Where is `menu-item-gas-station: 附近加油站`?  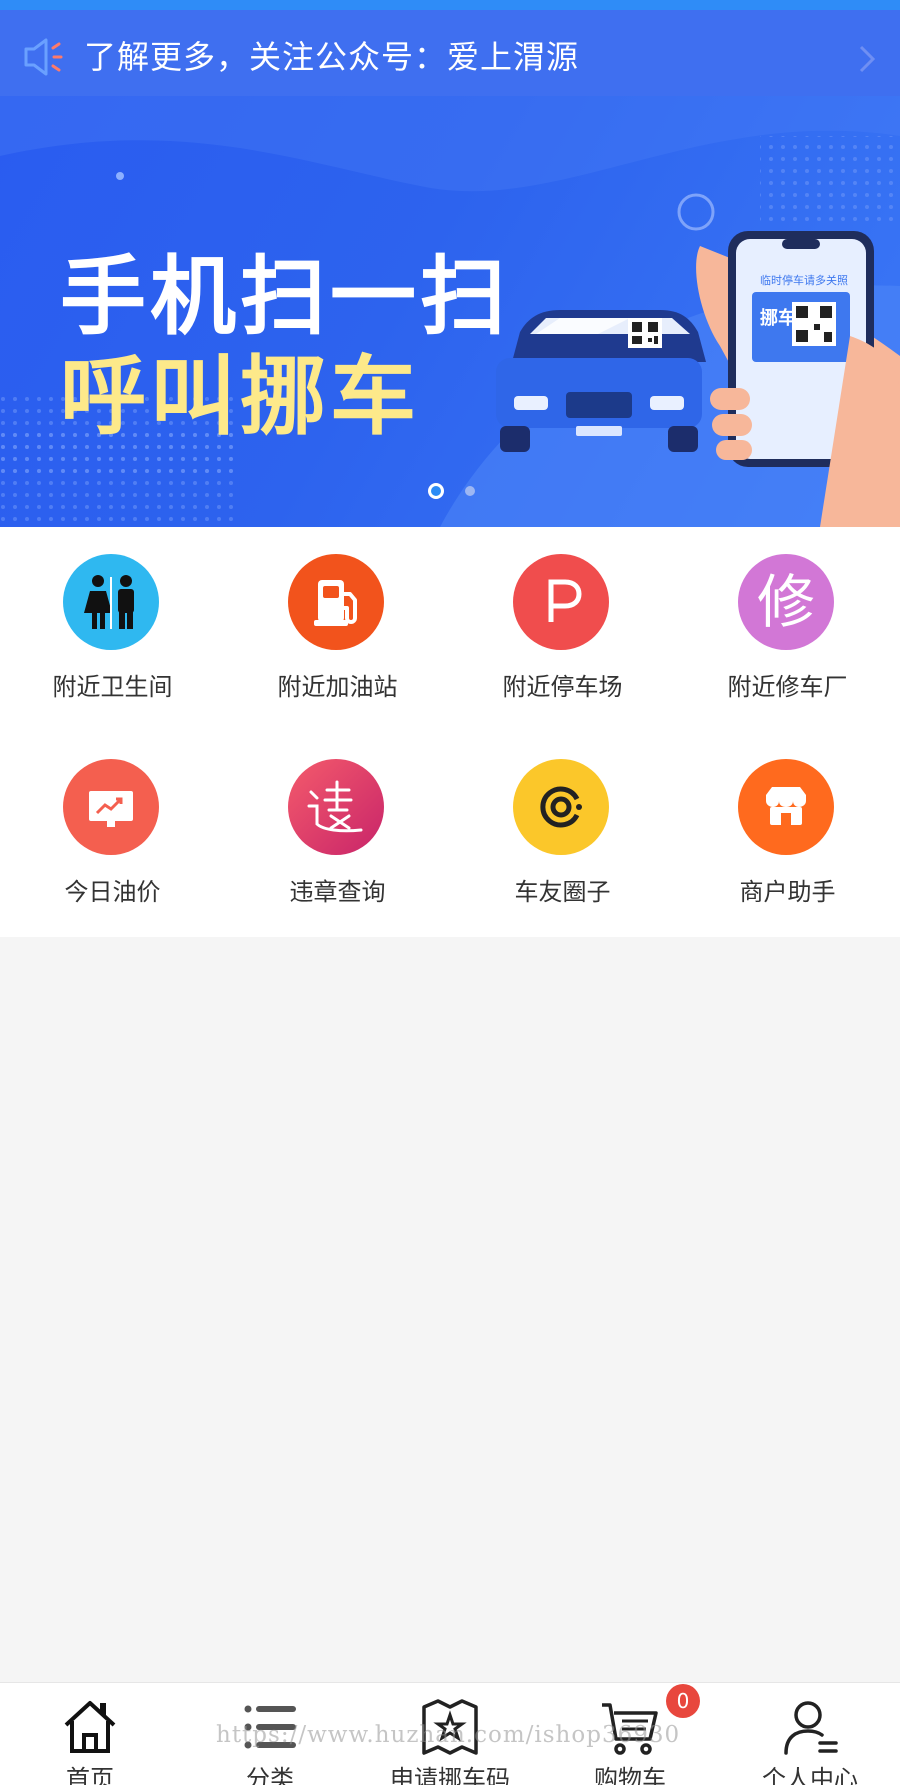 menu-item-gas-station: 附近加油站 is located at coordinates (337, 617).